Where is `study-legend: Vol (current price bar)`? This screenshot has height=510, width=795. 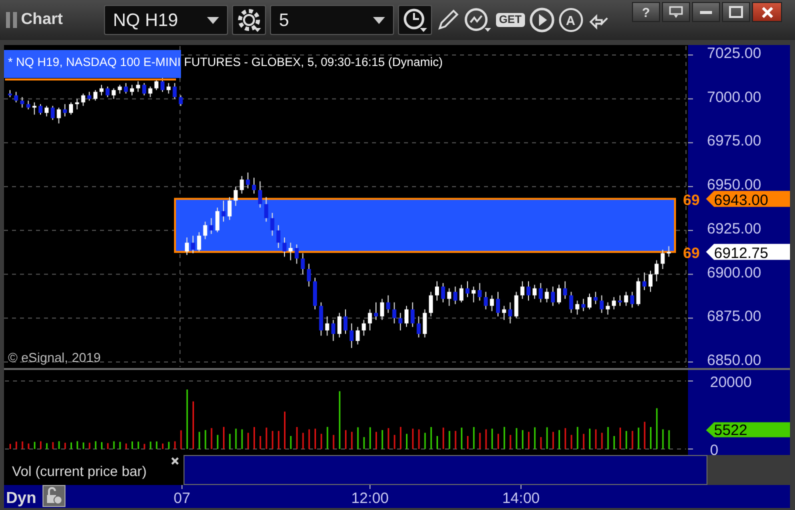 study-legend: Vol (current price bar) is located at coordinates (79, 471).